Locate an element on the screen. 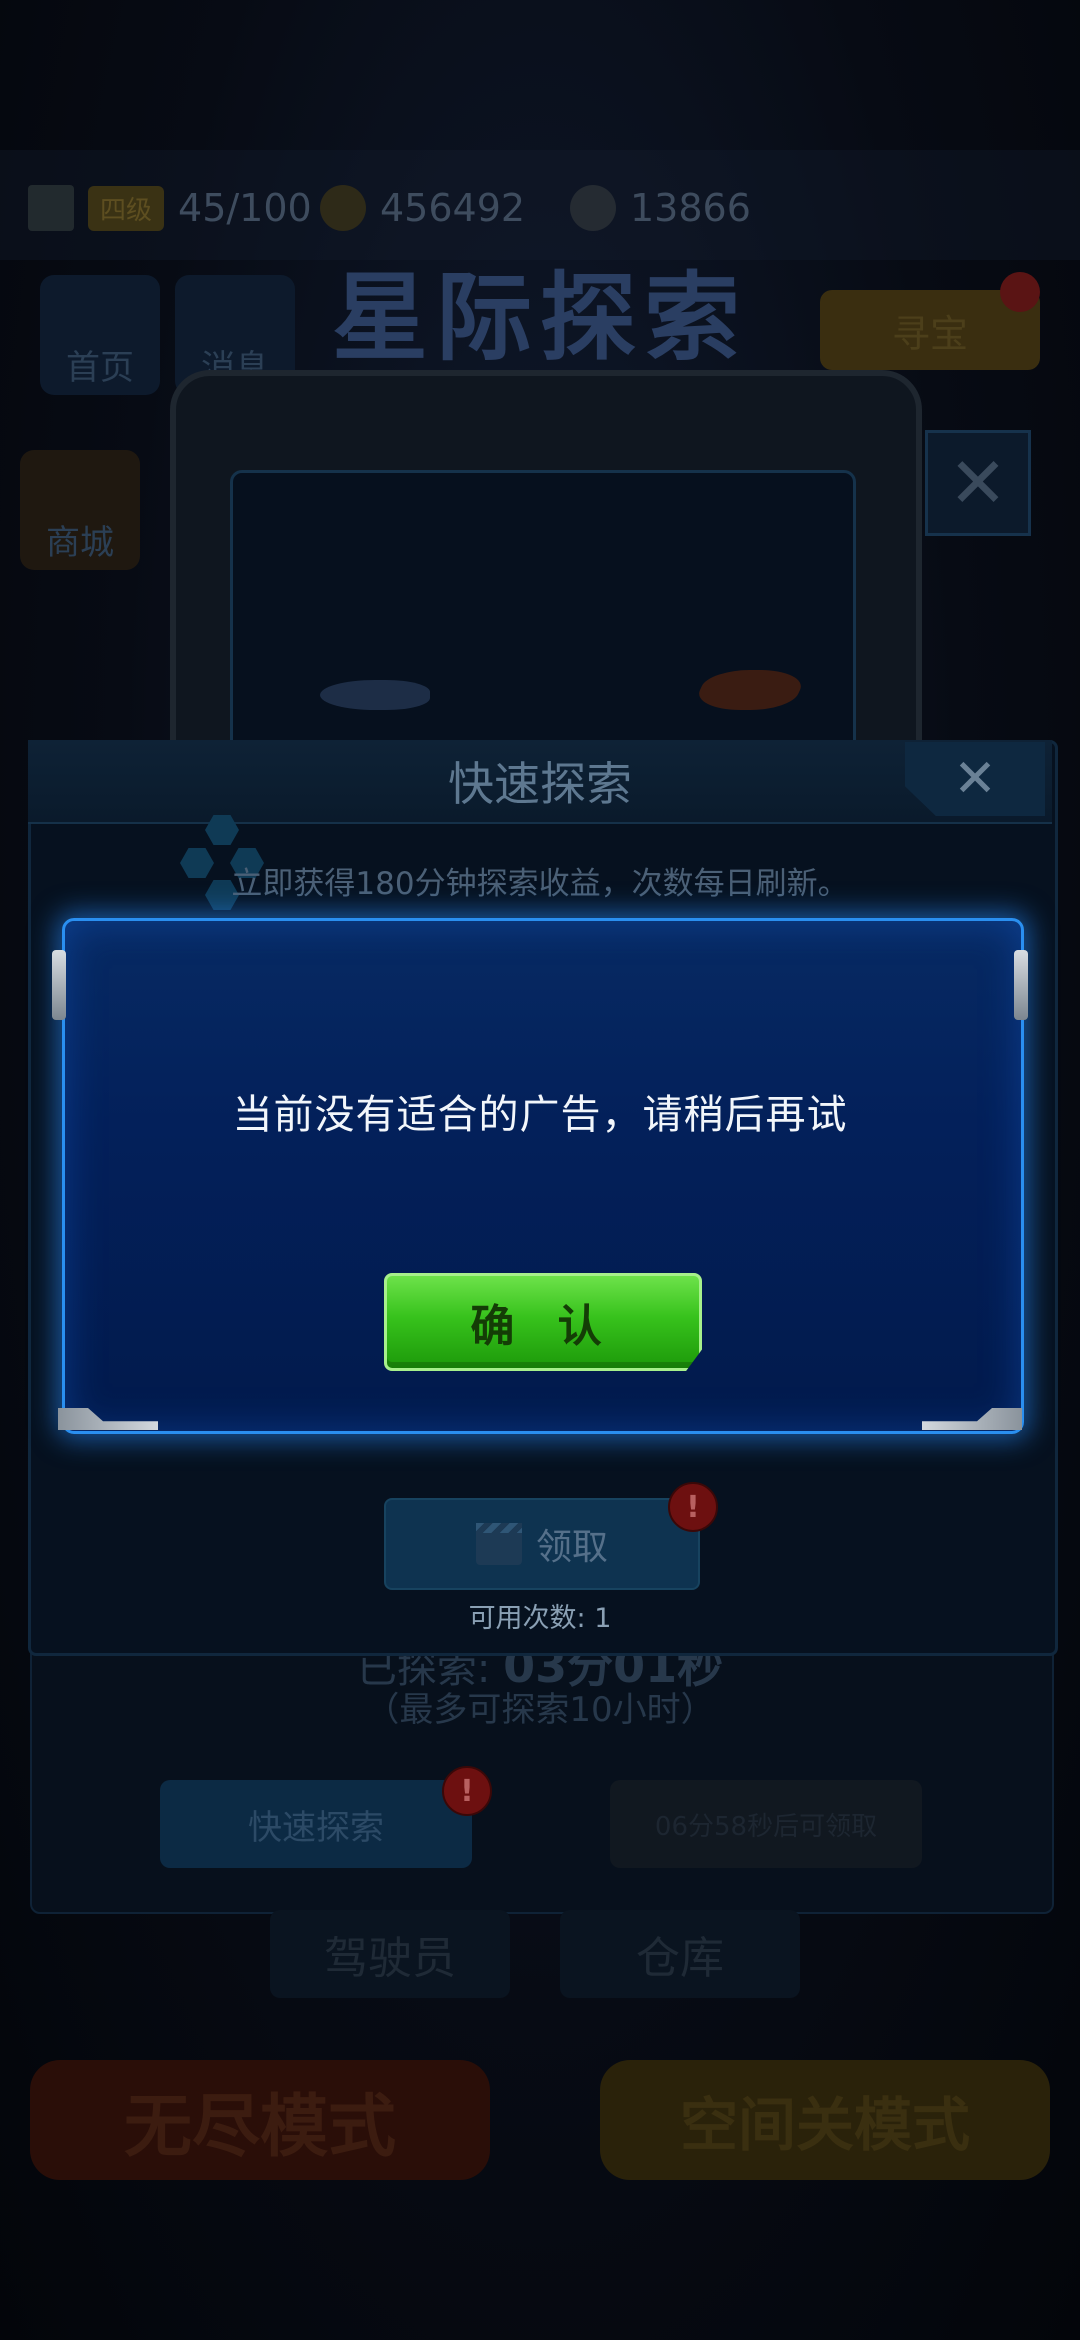 This screenshot has height=2340, width=1080. energy-resource: 四级 45/100 is located at coordinates (170, 208).